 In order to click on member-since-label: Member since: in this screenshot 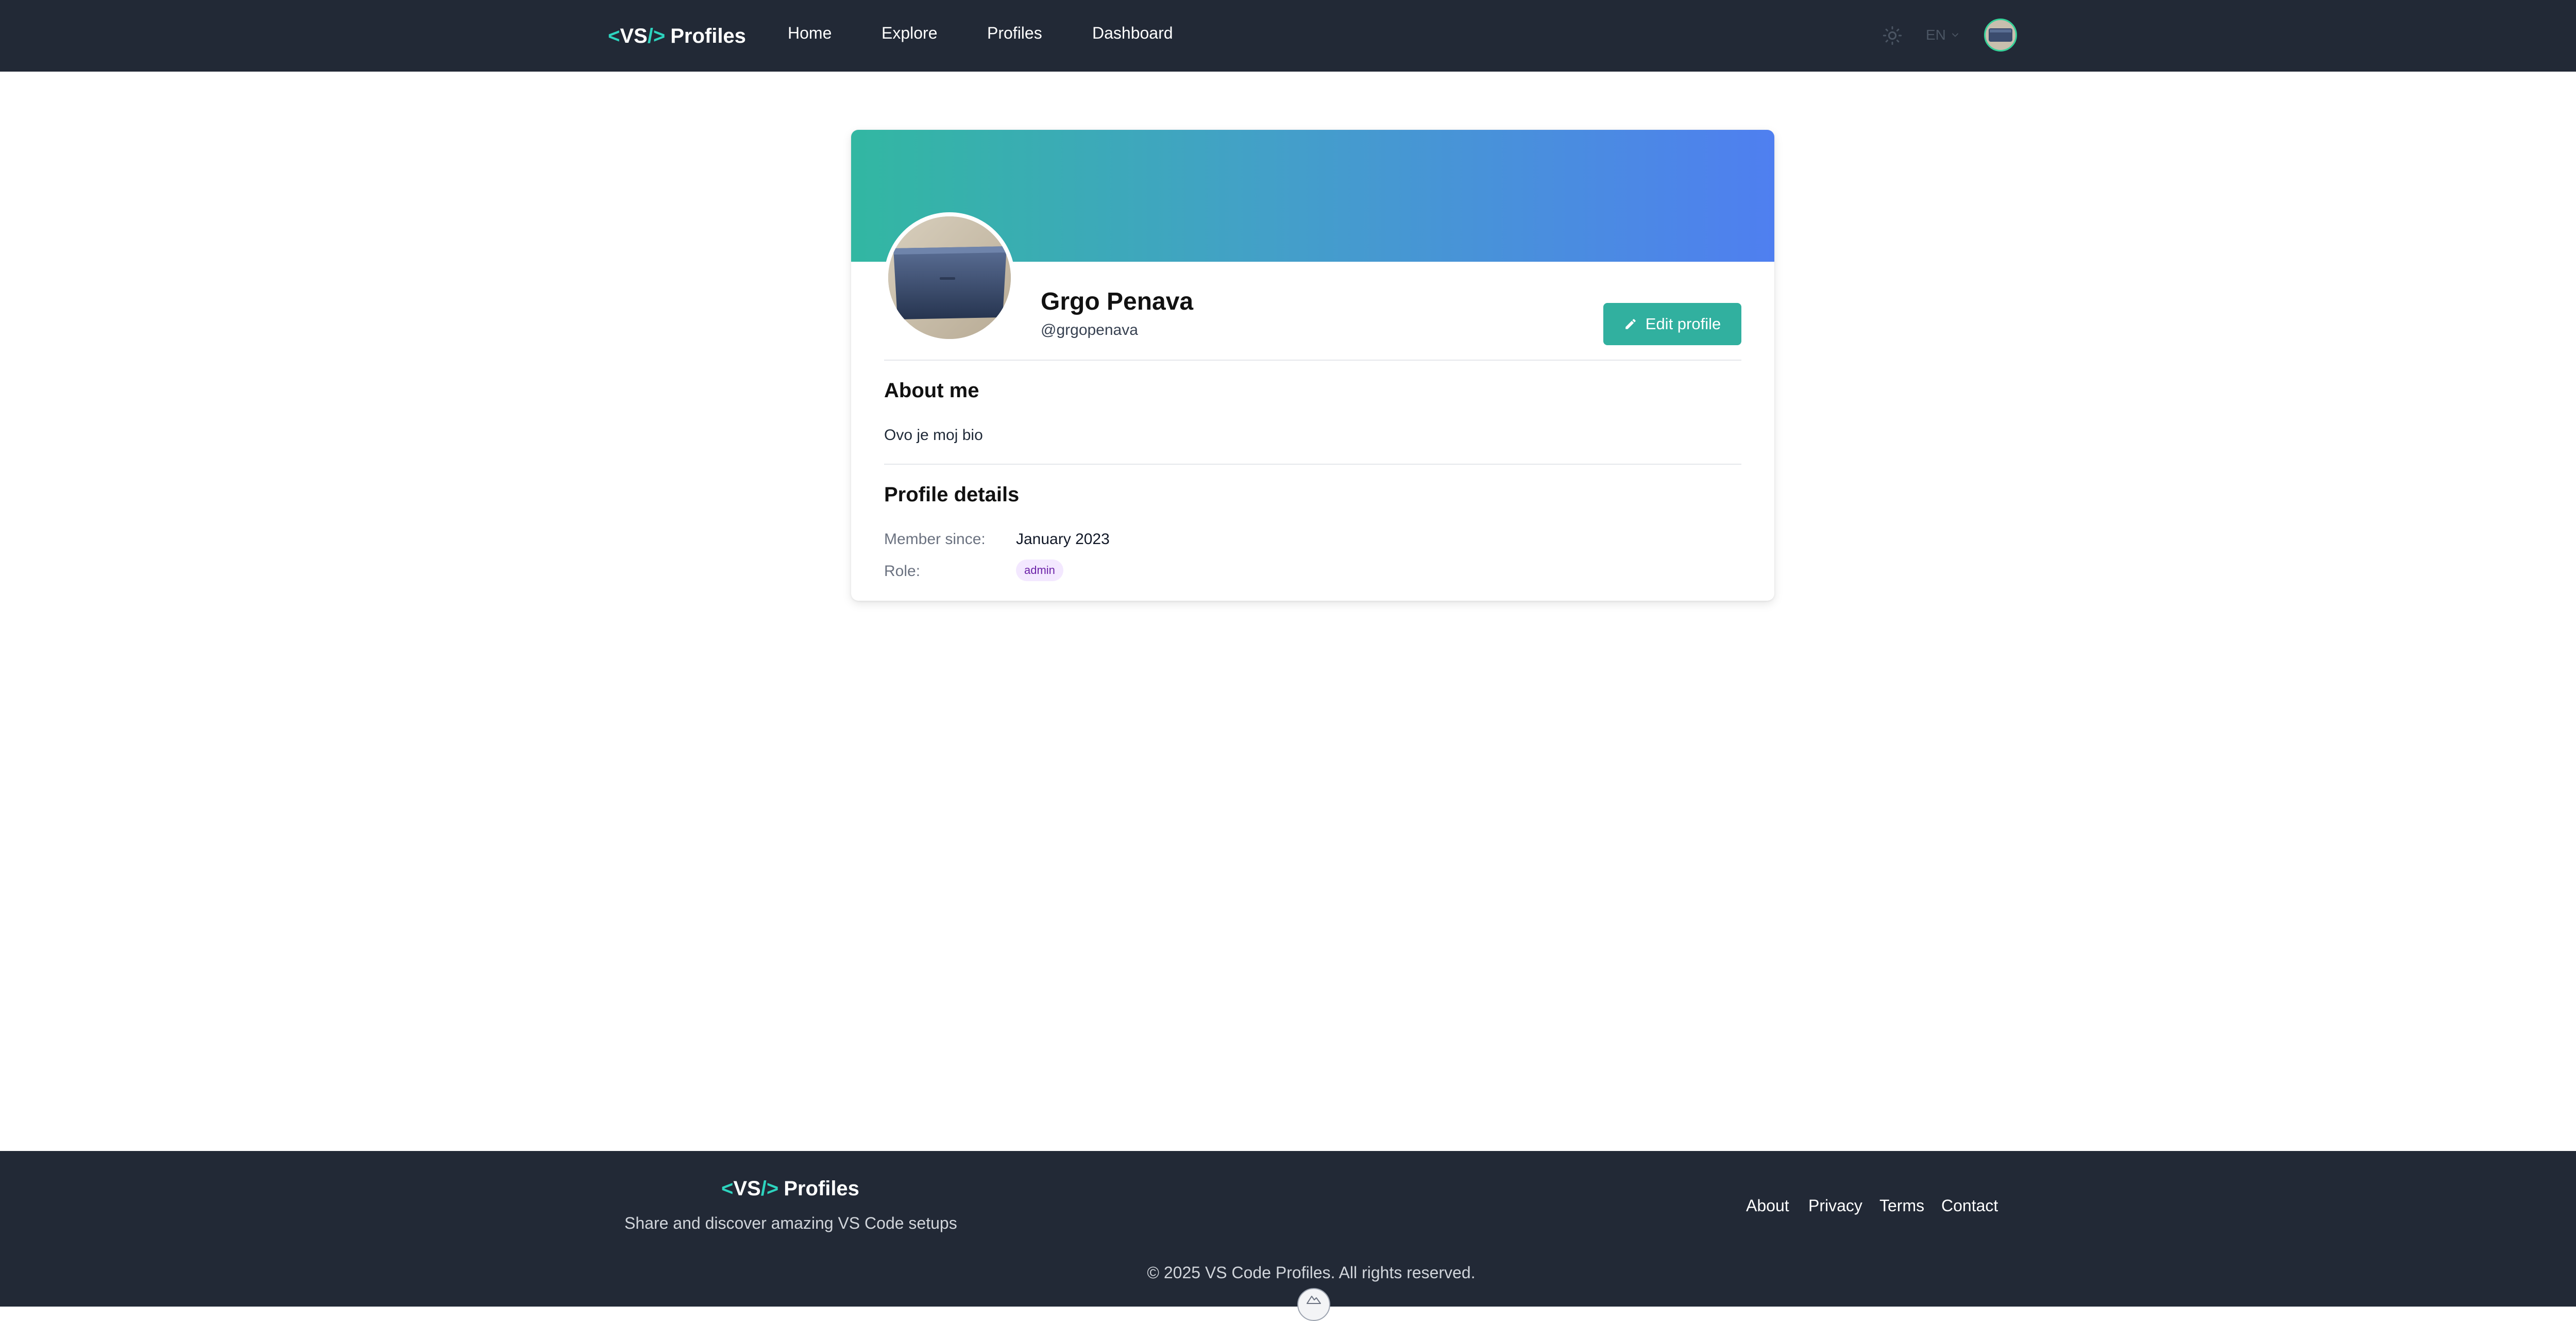, I will do `click(935, 539)`.